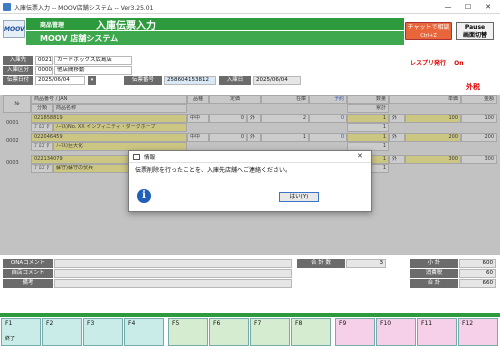 This screenshot has height=350, width=500. I want to click on dialog-close-button: ✕, so click(360, 156).